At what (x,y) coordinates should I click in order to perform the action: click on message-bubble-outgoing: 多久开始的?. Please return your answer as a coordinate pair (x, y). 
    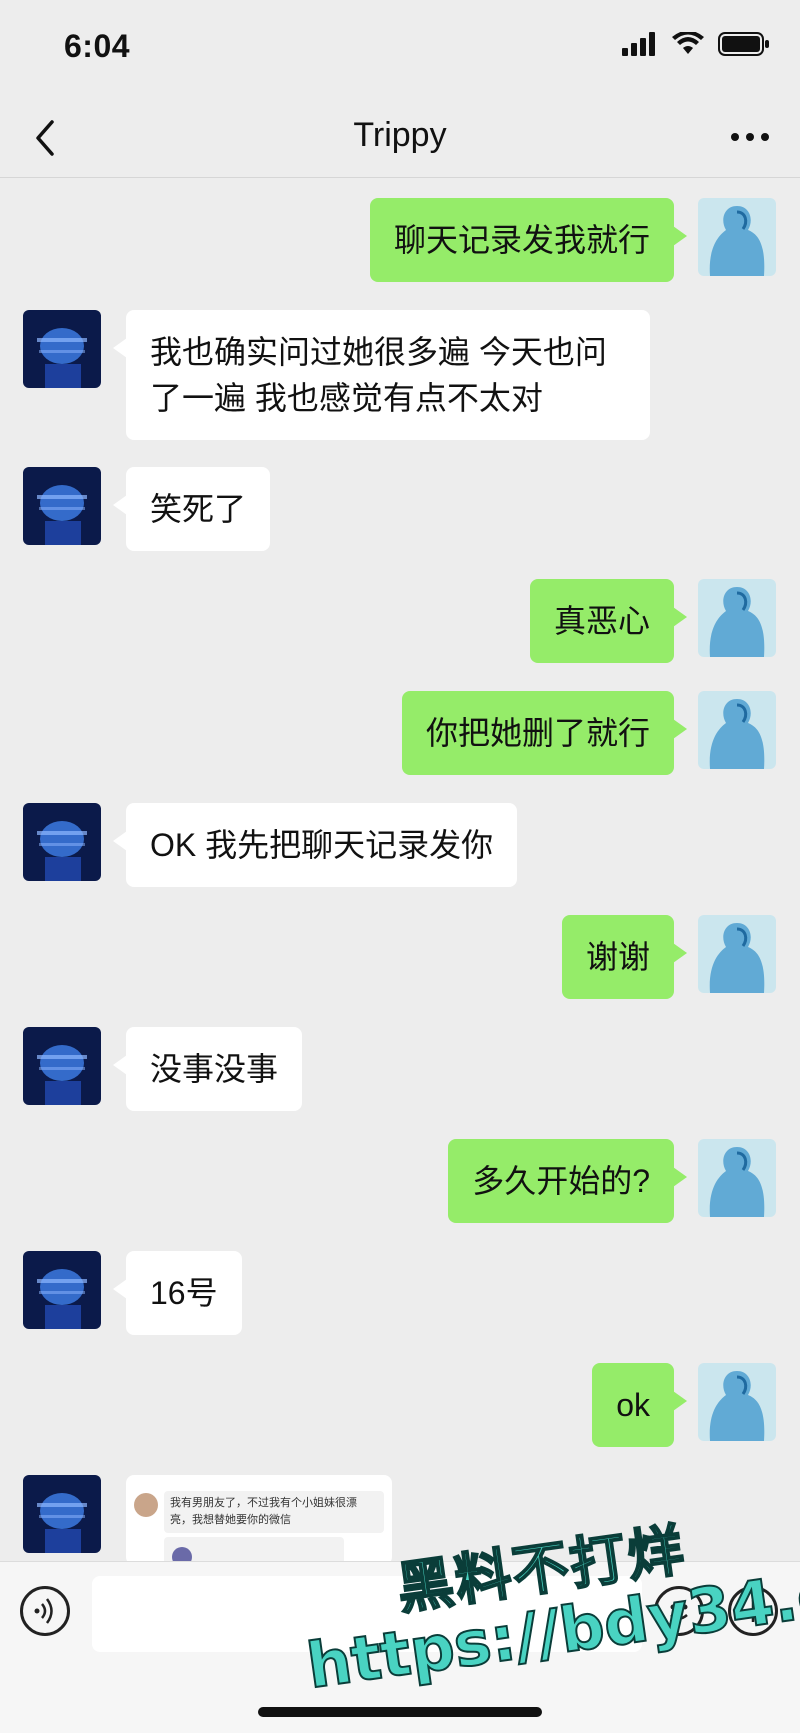
    Looking at the image, I should click on (567, 1181).